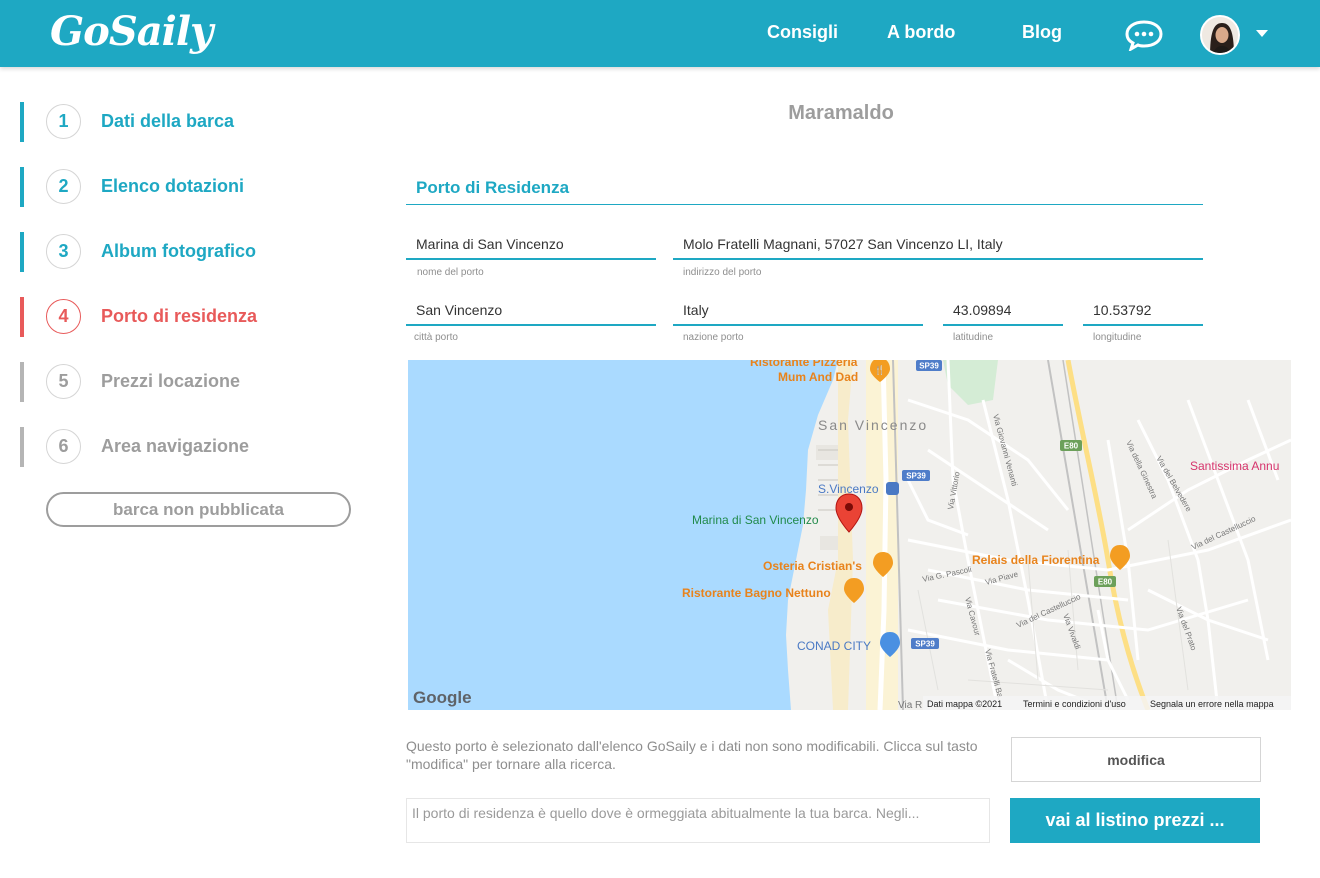  I want to click on train-station-icon, so click(892, 488).